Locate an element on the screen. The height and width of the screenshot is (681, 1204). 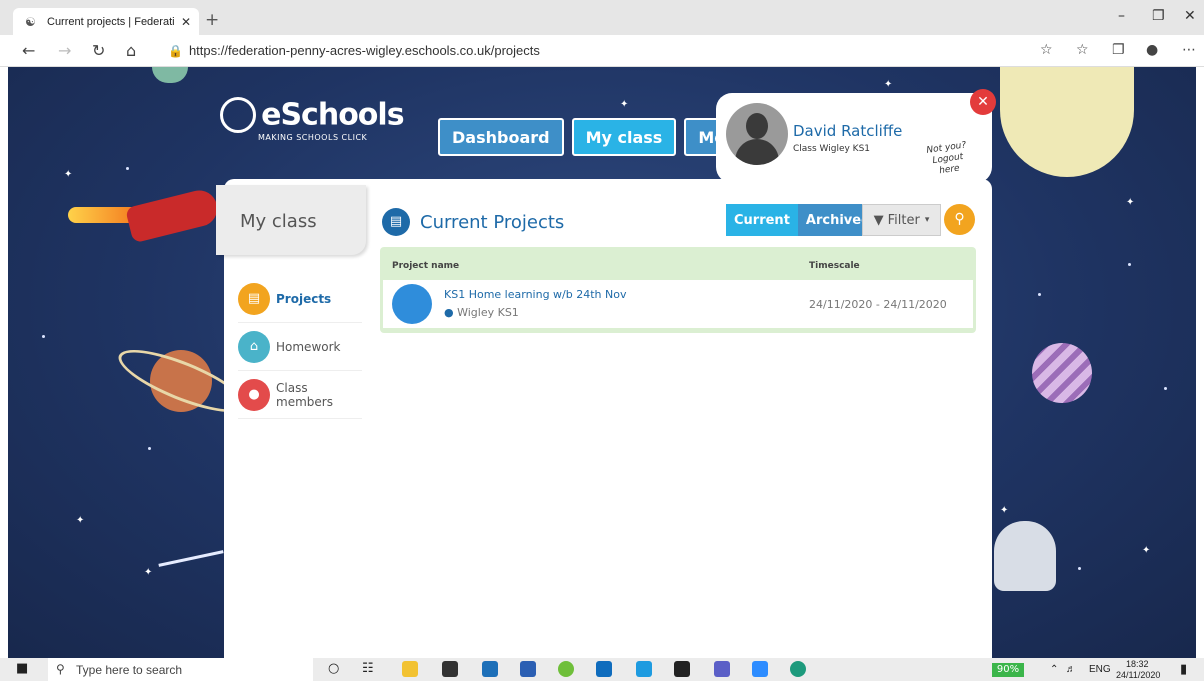
sidebar-item-homework: ⌂ Homework is located at coordinates (300, 347).